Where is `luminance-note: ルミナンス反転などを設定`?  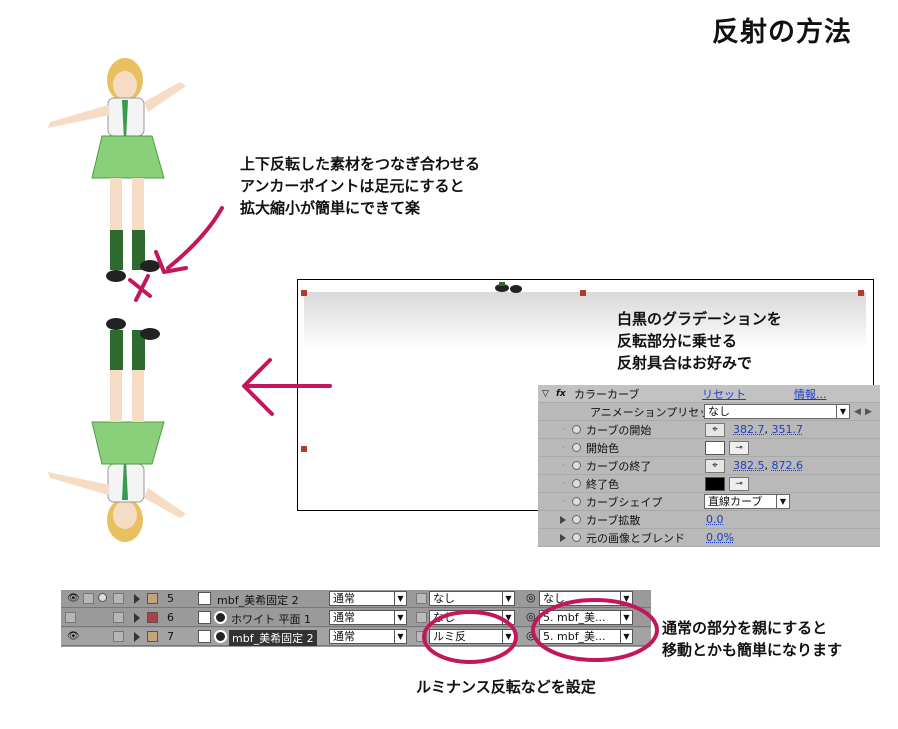 luminance-note: ルミナンス反転などを設定 is located at coordinates (506, 687).